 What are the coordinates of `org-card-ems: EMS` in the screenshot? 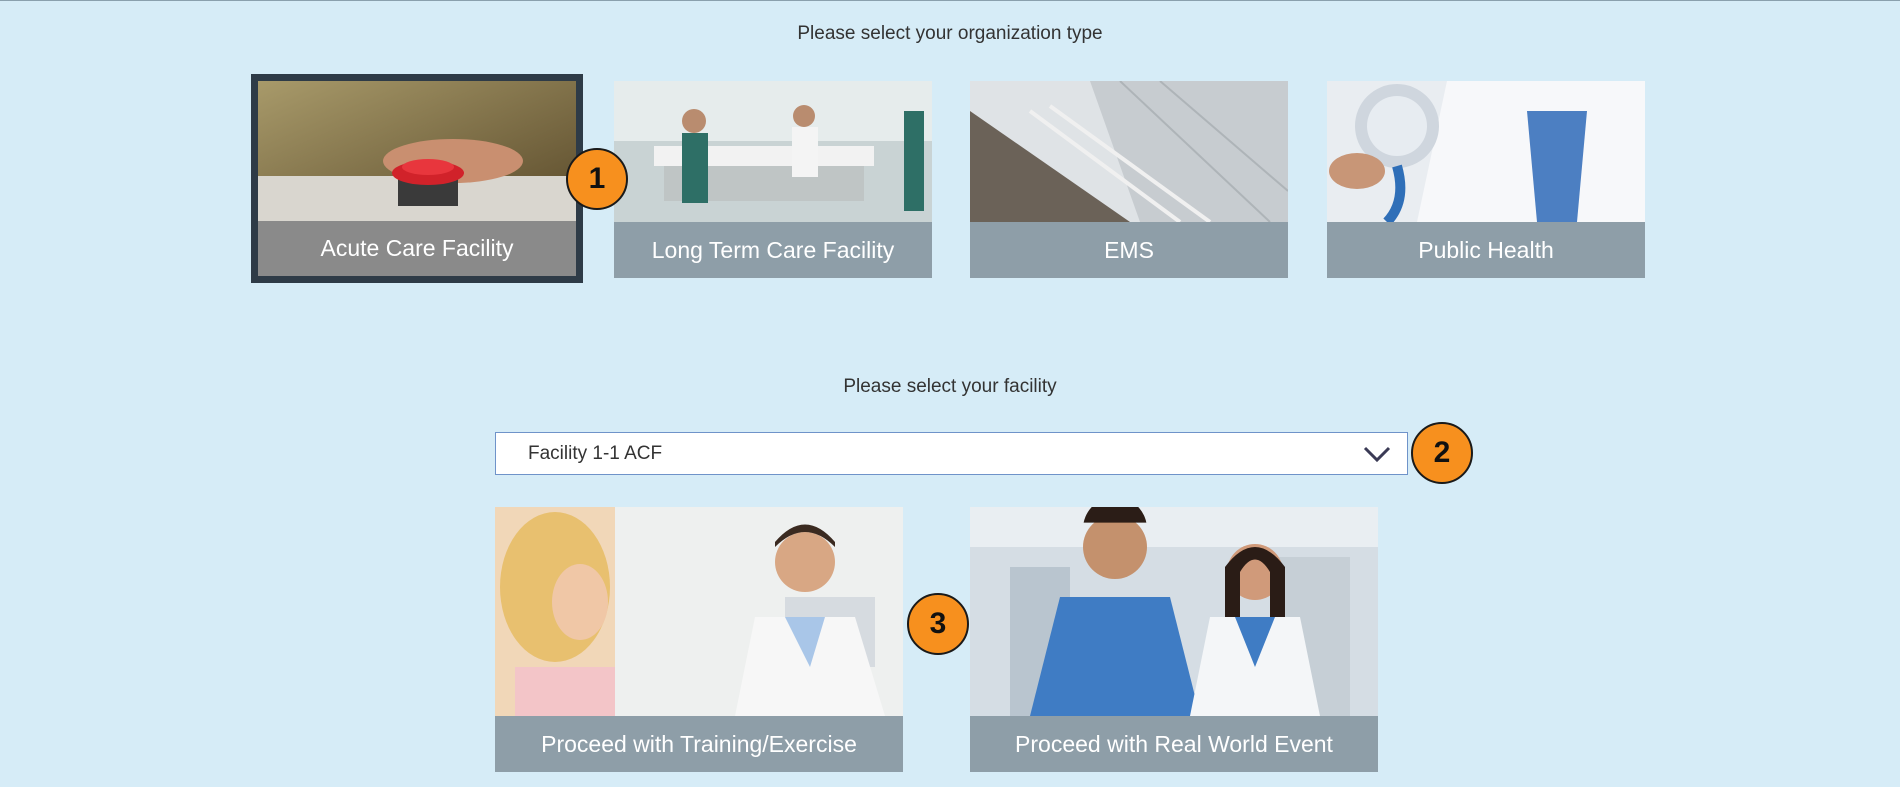 It's located at (1129, 179).